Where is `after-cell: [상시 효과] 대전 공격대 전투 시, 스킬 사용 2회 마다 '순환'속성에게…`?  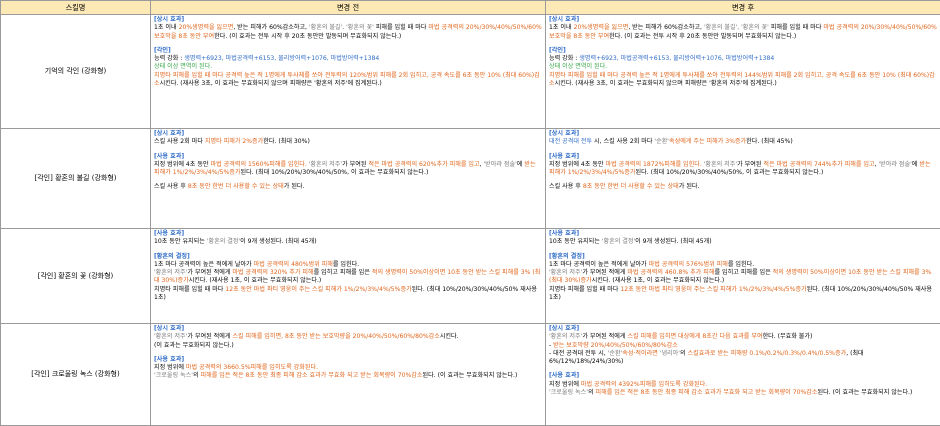 after-cell: [상시 효과] 대전 공격대 전투 시, 스킬 사용 2회 마다 '순환'속성에게… is located at coordinates (742, 178).